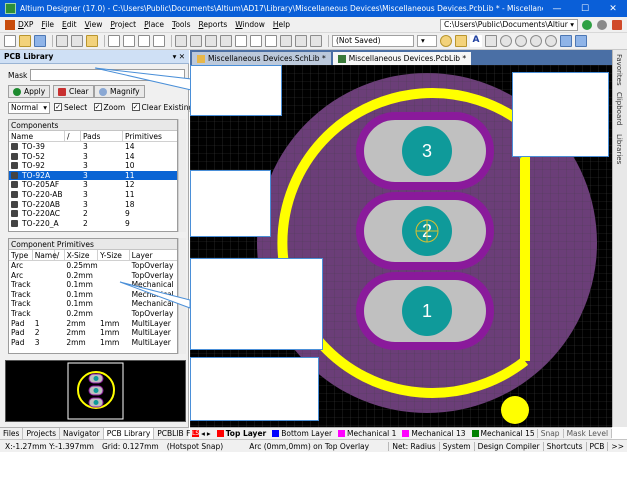  What do you see at coordinates (413, 446) in the screenshot?
I see `status-net: Net: Radius` at bounding box center [413, 446].